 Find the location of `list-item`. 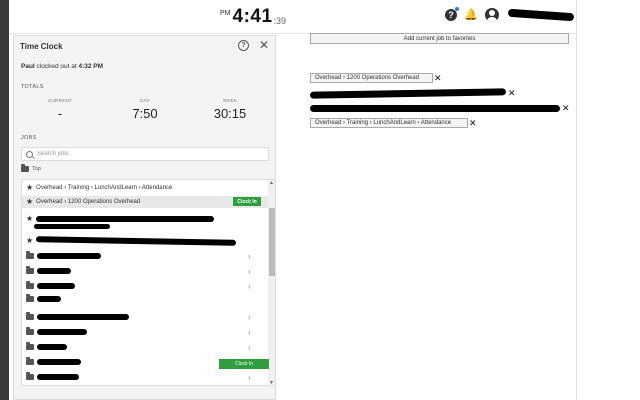

list-item is located at coordinates (145, 299).